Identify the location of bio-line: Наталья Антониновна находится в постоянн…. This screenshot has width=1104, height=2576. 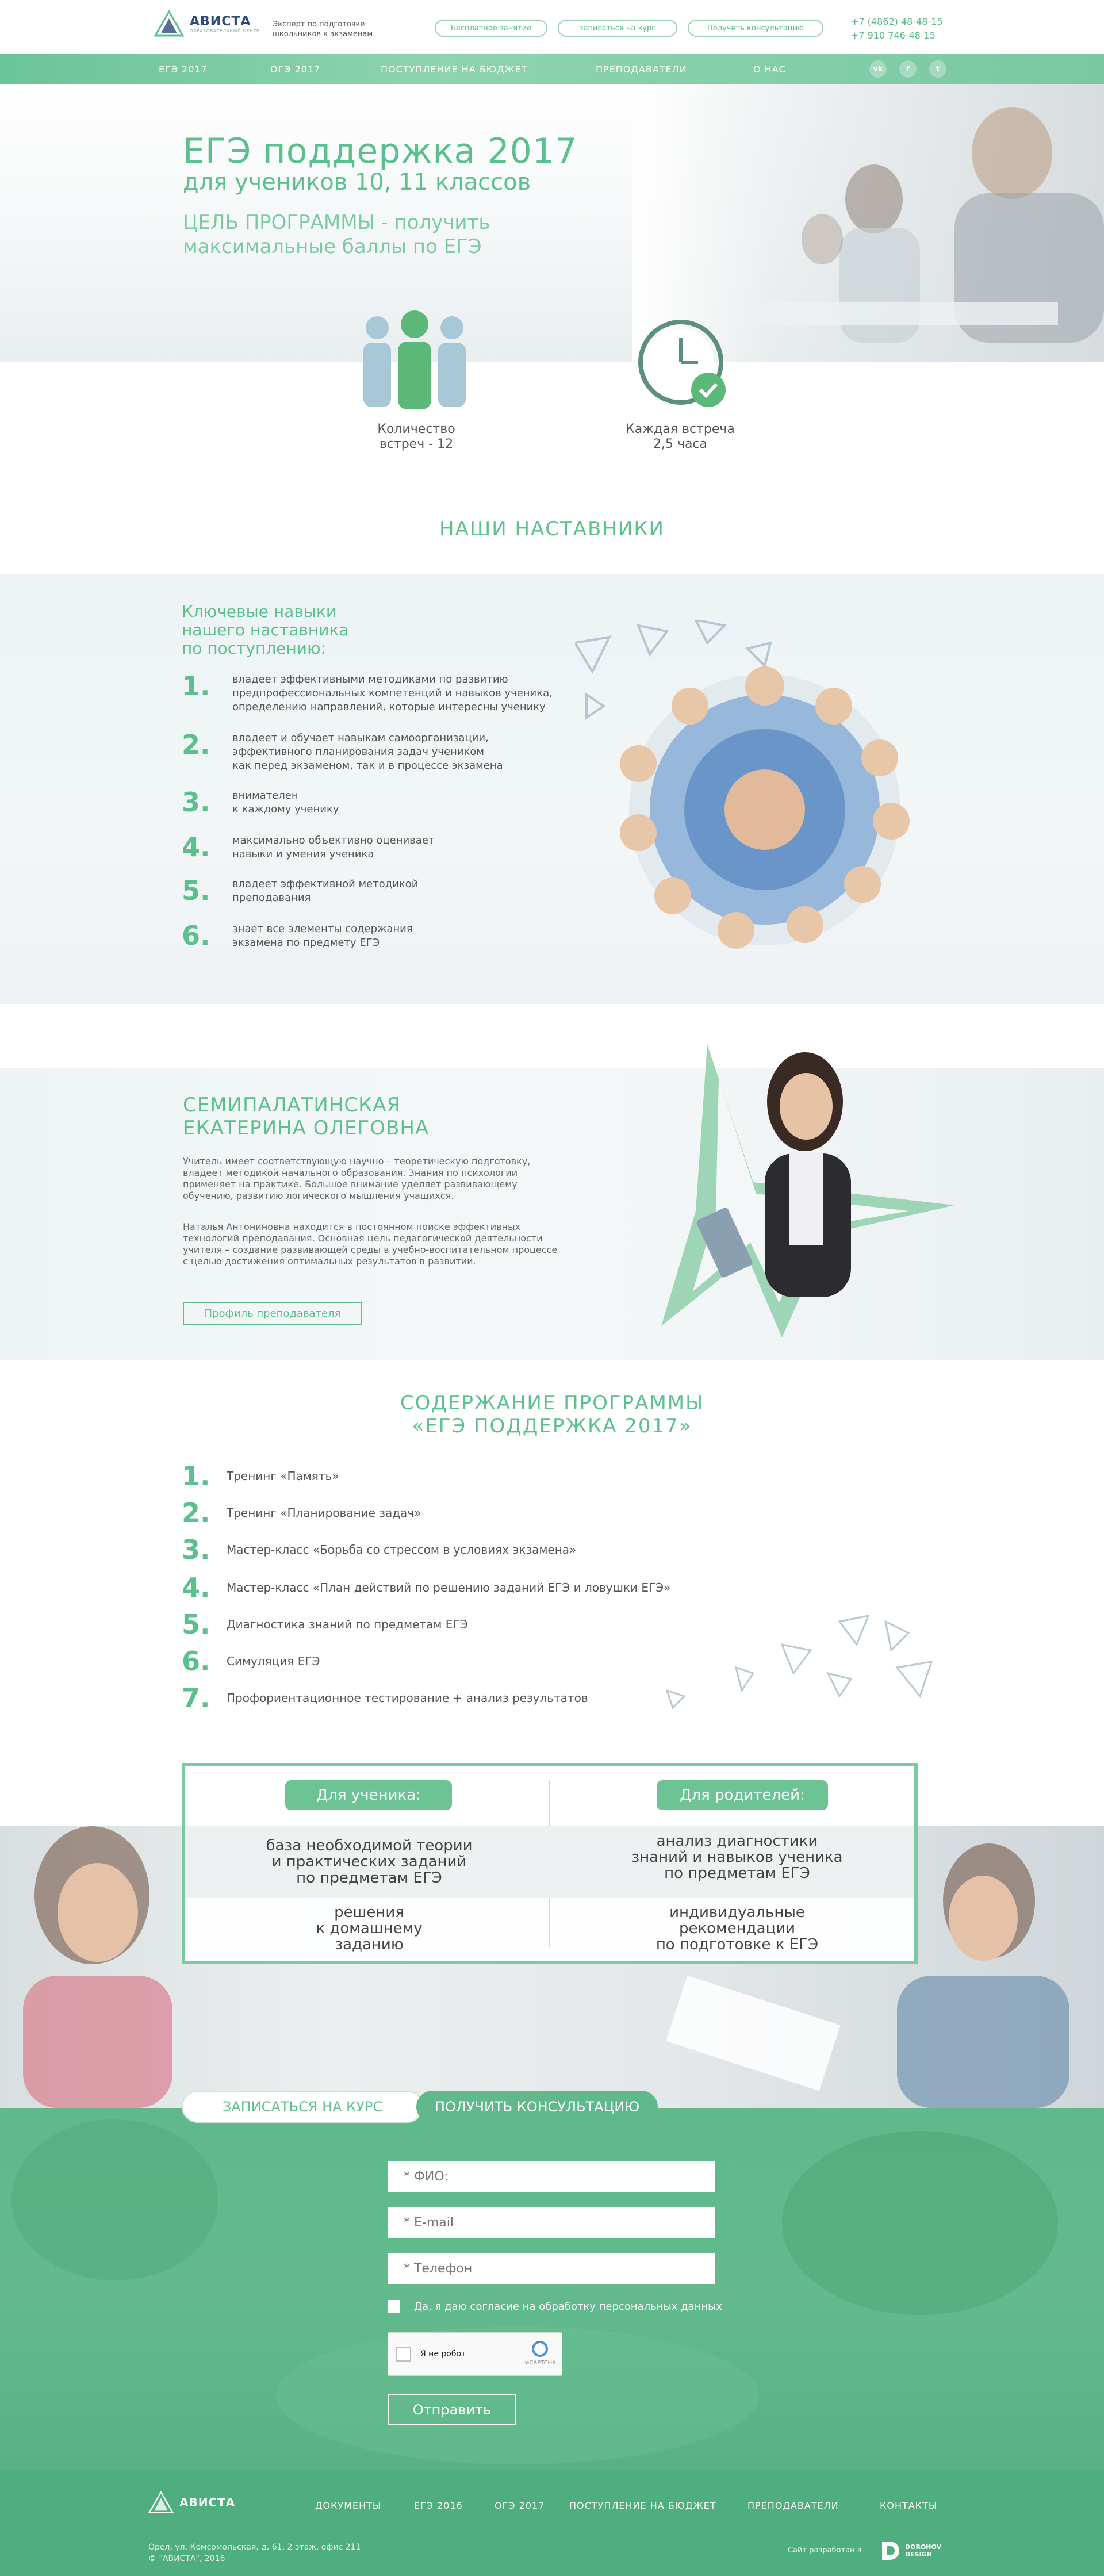
(352, 1226).